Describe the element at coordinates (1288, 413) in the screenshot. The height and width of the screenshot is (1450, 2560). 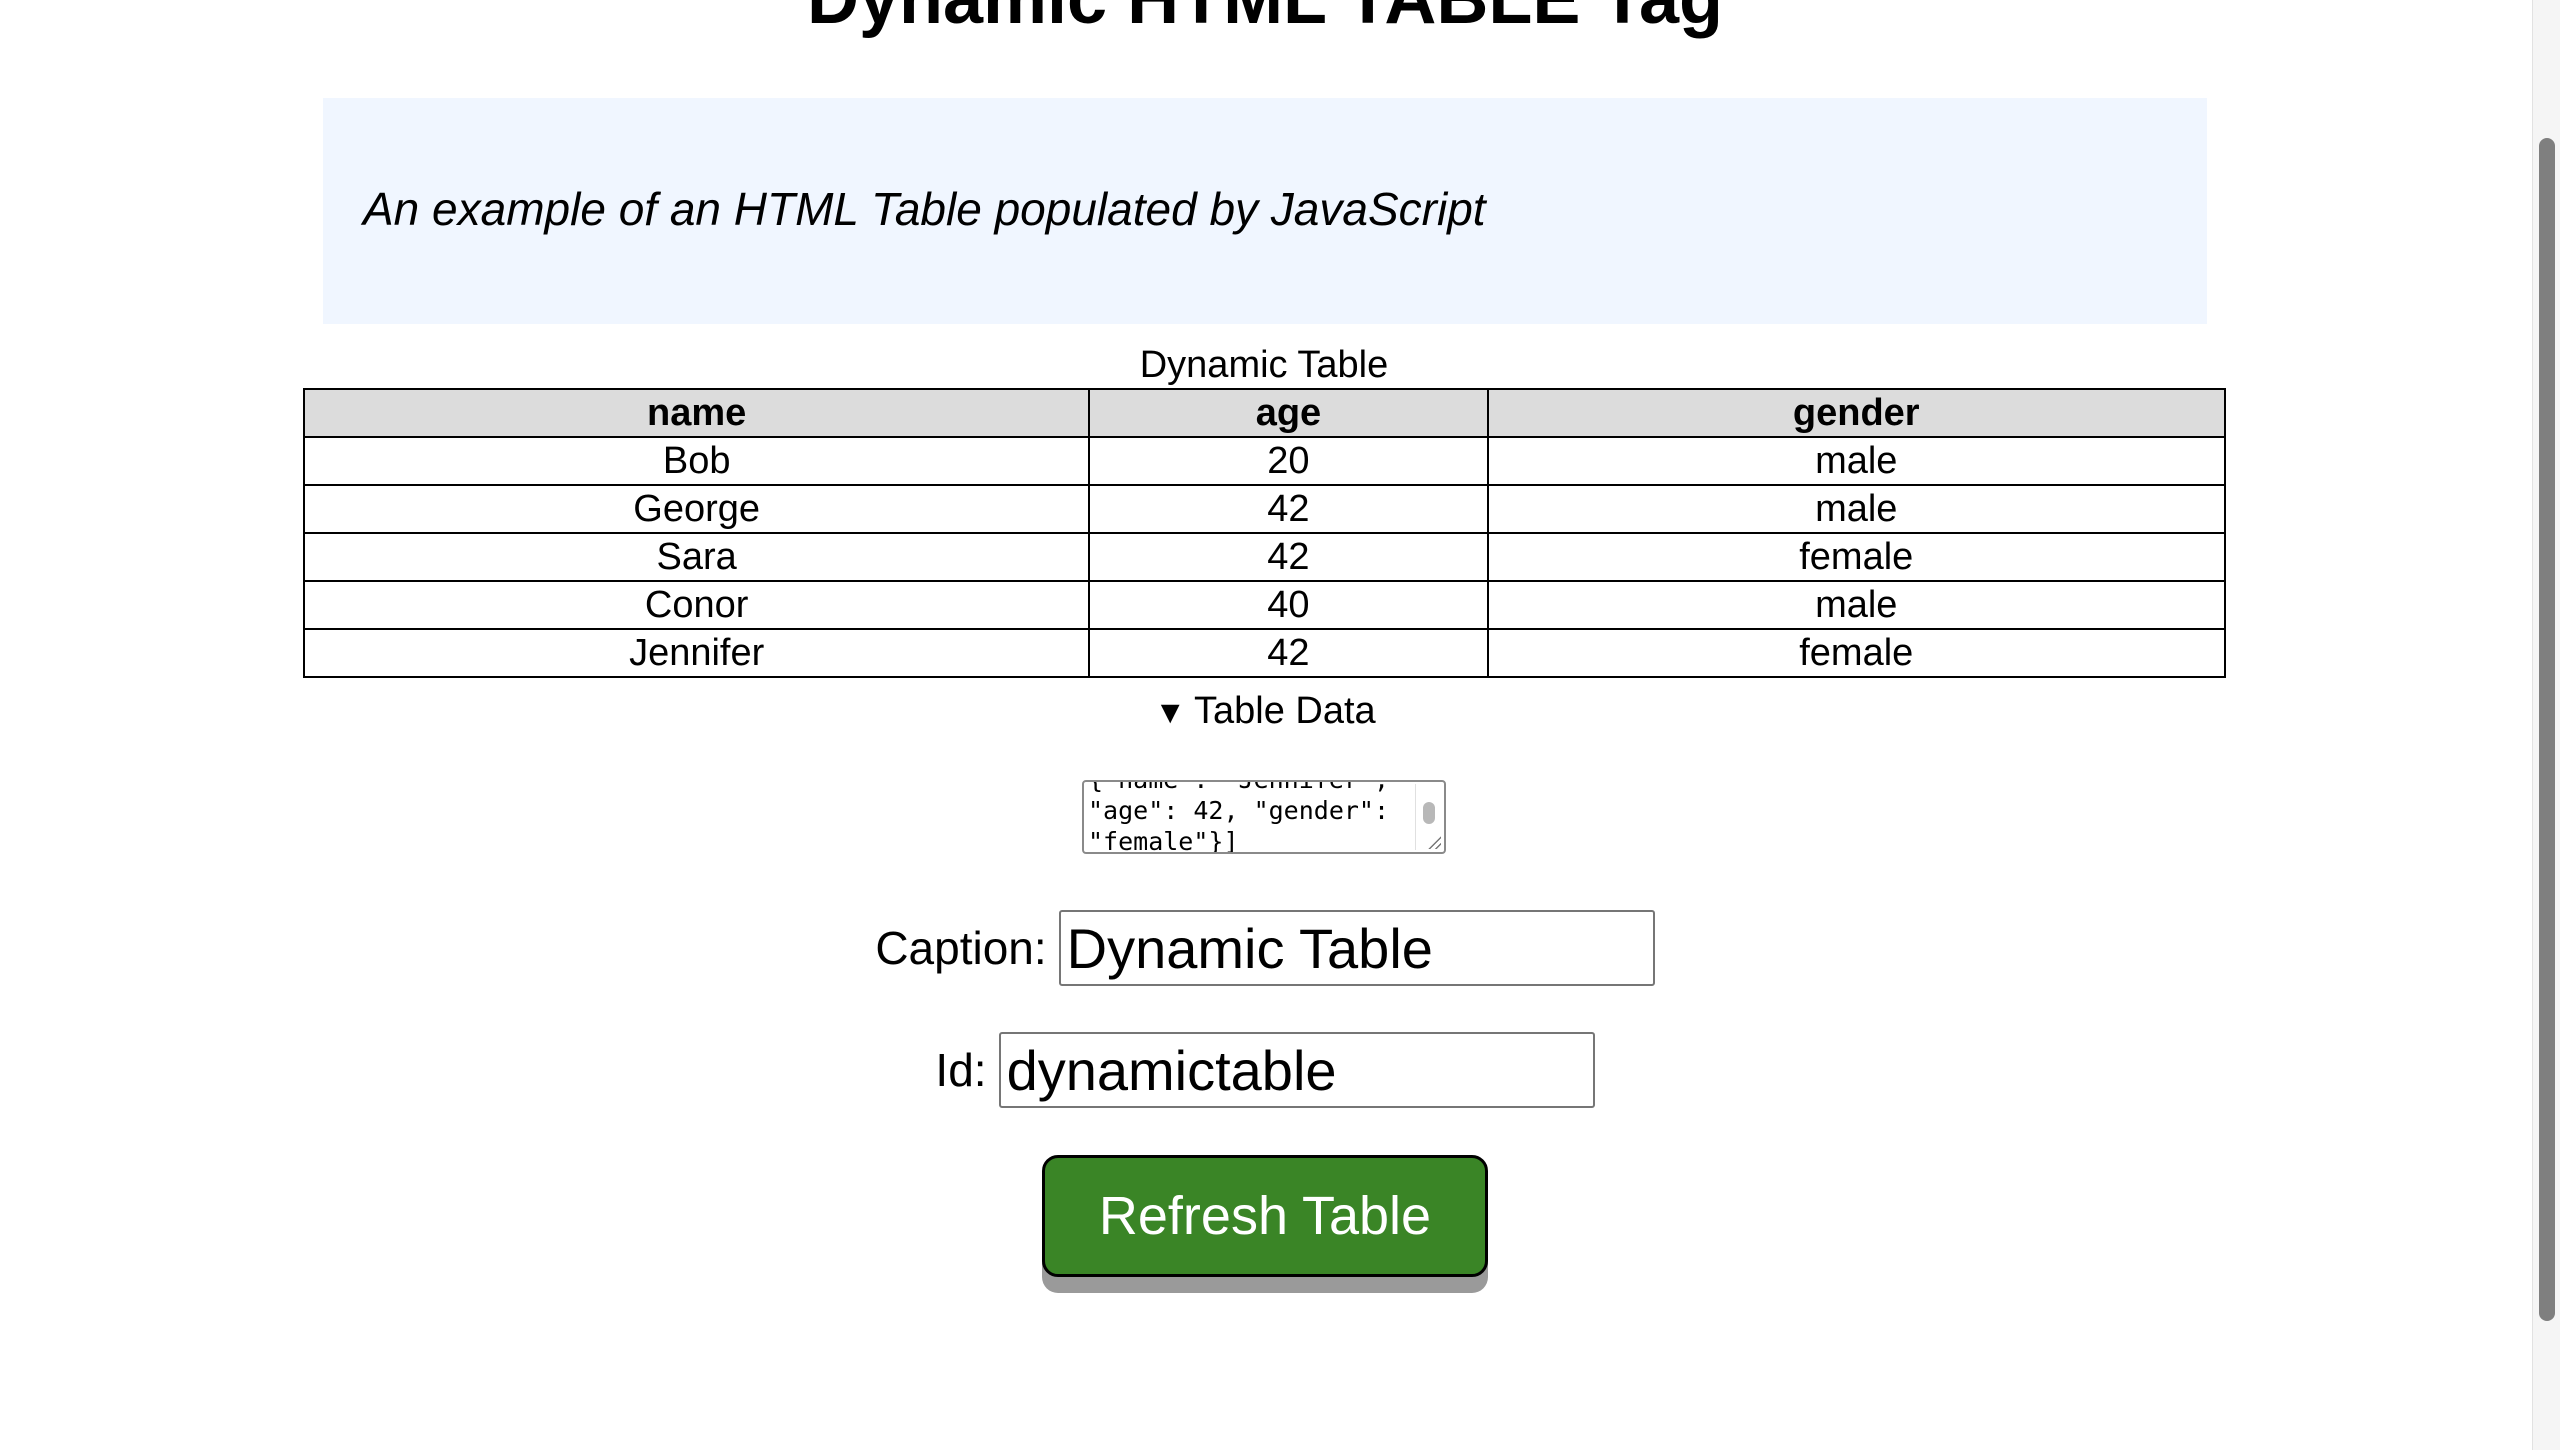
I see `column-header-age: age` at that location.